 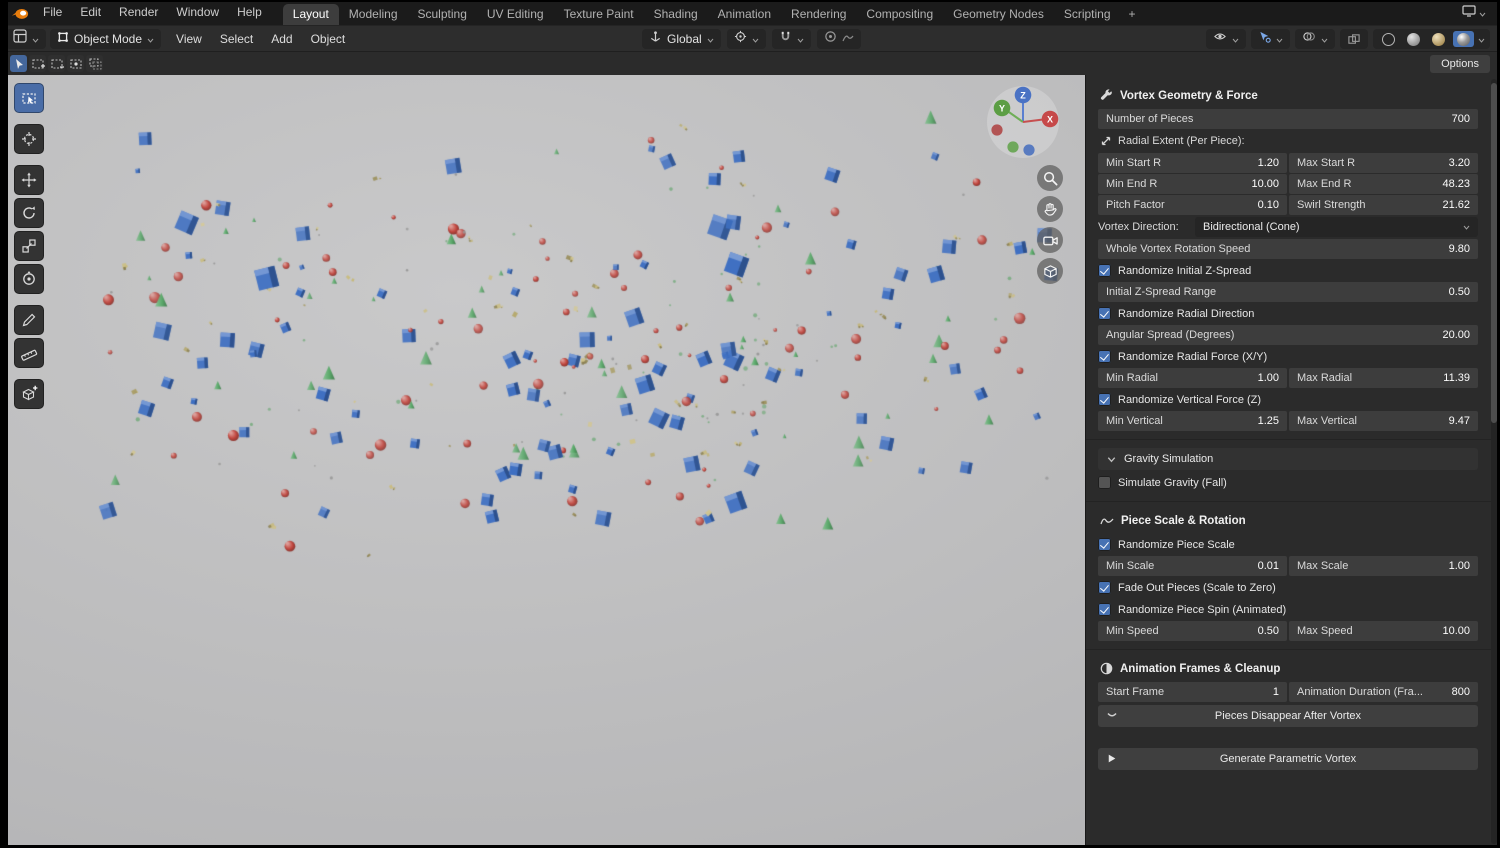 I want to click on checkbox-randomize-radial-force-x-y: Randomize Radial Force (X/Y), so click(x=1288, y=356).